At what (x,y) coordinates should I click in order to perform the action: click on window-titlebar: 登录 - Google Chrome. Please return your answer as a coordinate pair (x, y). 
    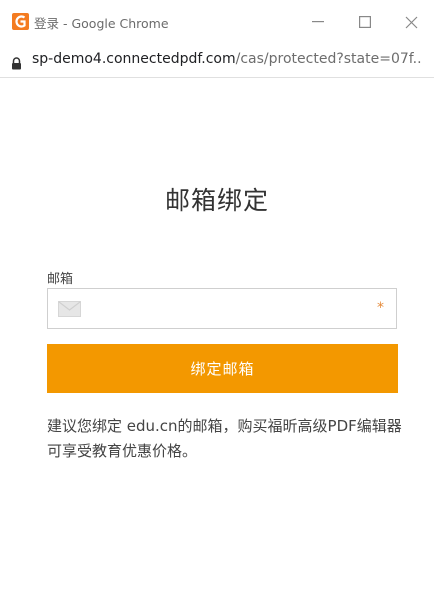
    Looking at the image, I should click on (217, 22).